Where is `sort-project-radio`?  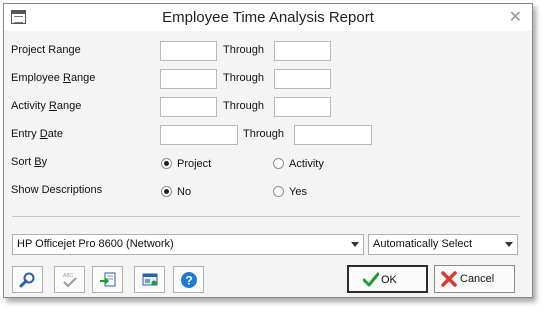
sort-project-radio is located at coordinates (166, 163).